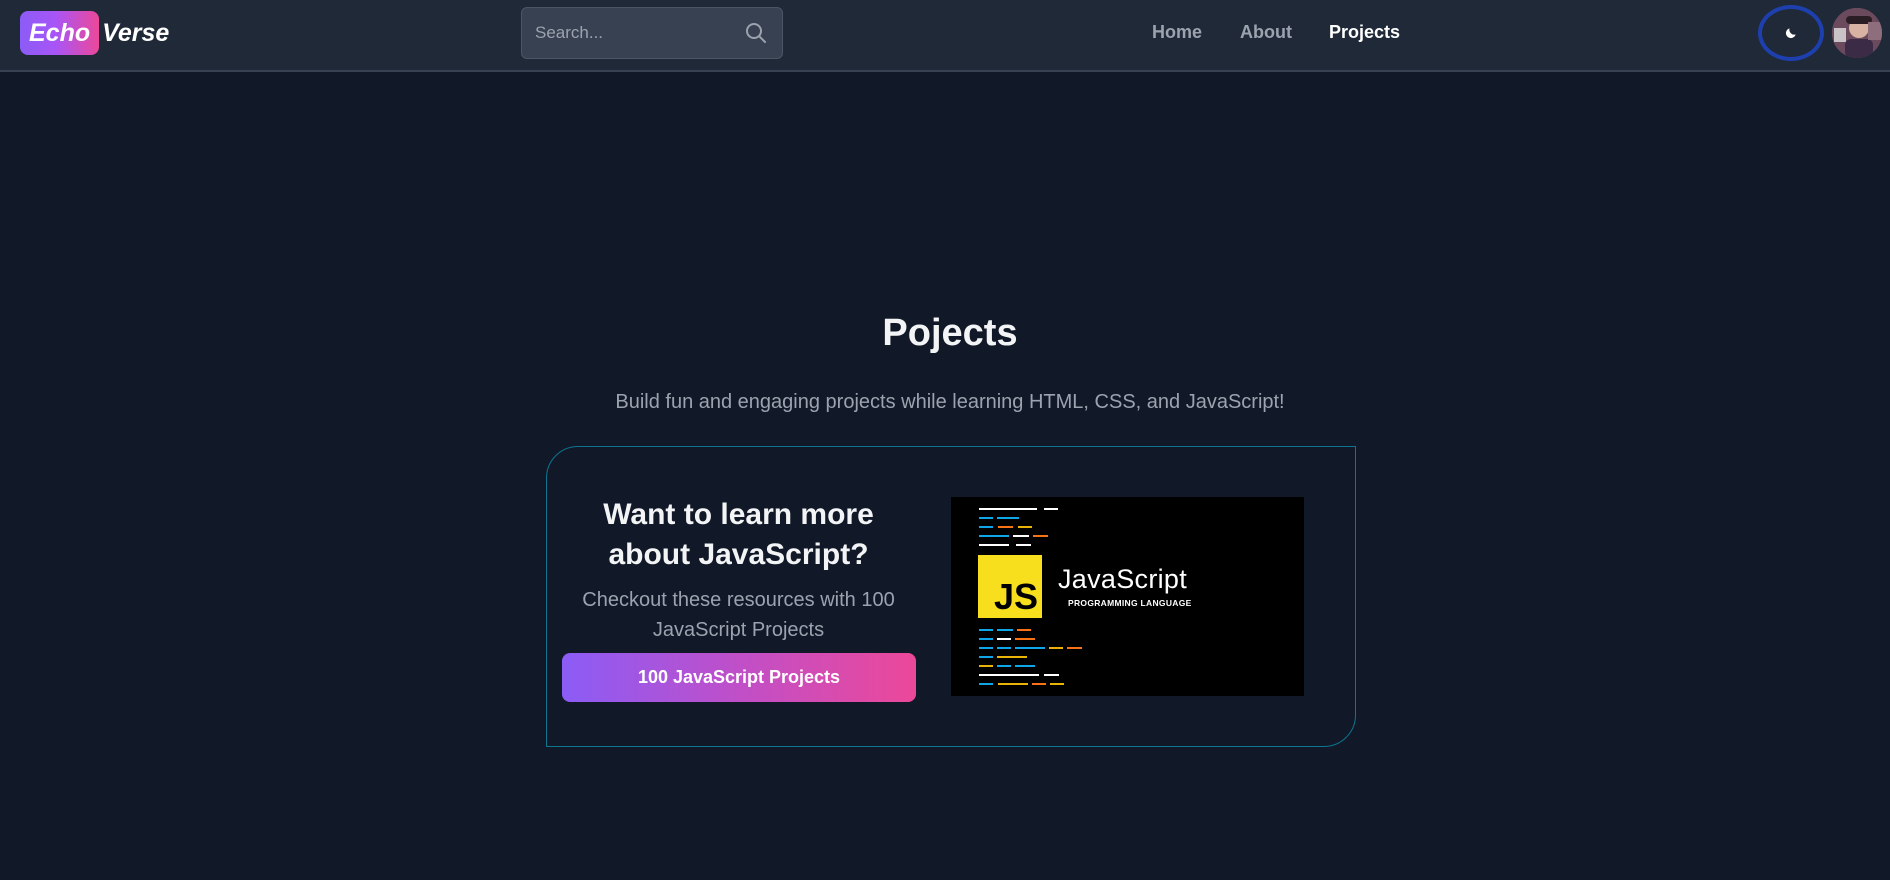  Describe the element at coordinates (60, 33) in the screenshot. I see `logo-echo: Echo` at that location.